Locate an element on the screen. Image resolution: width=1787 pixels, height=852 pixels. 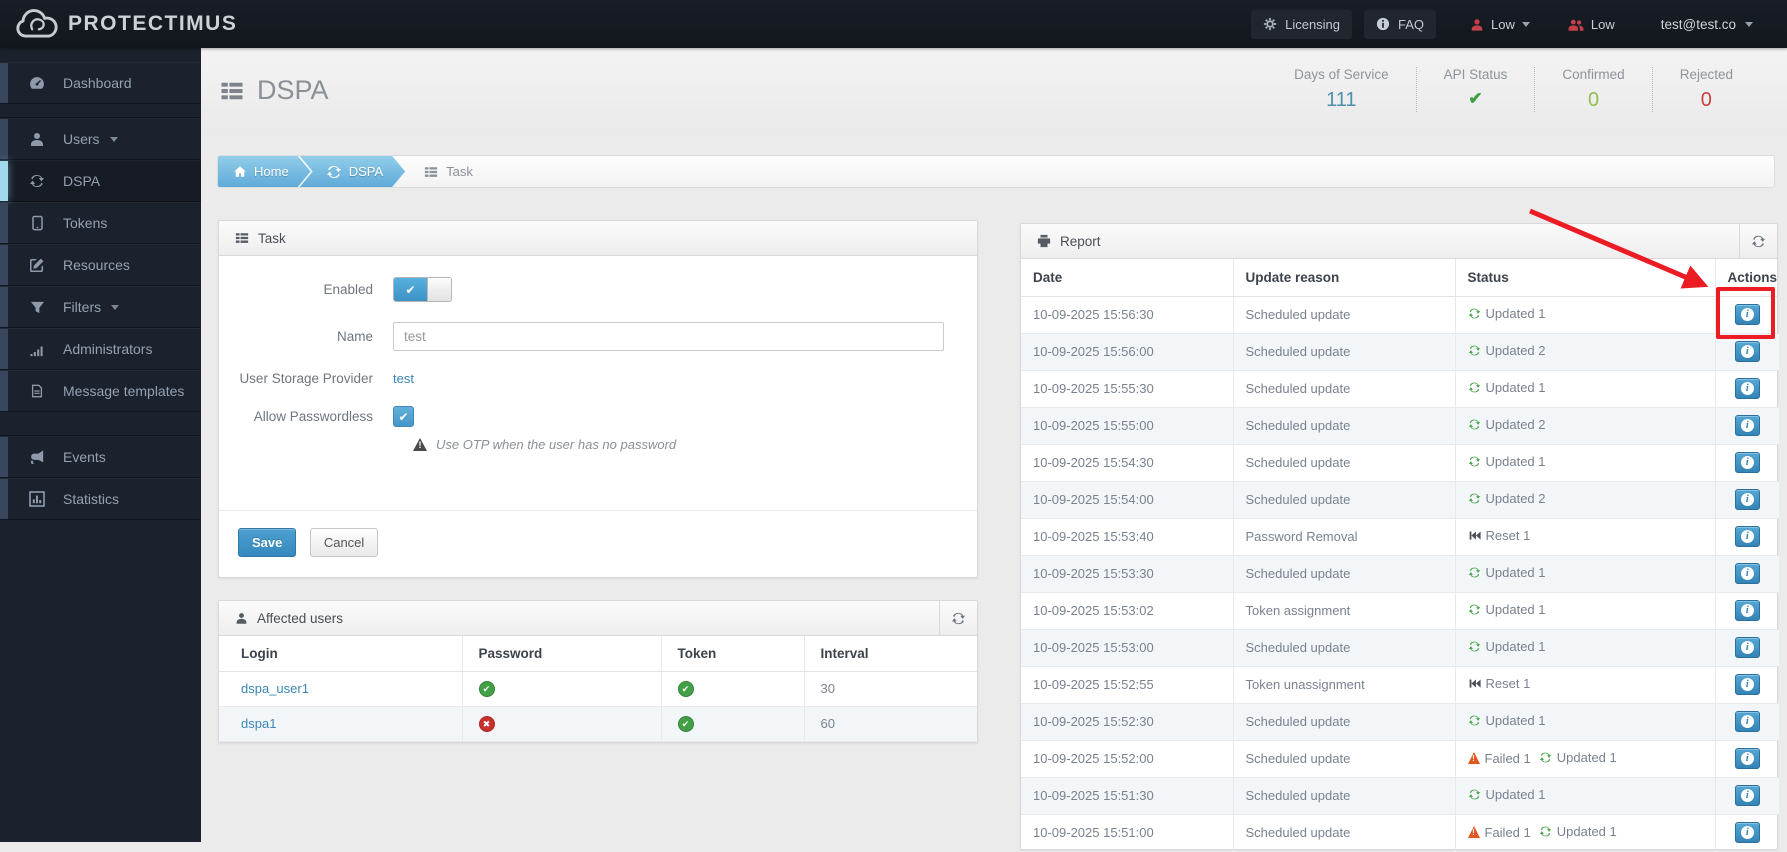
sidebar-item-resources: Resources is located at coordinates (100, 265).